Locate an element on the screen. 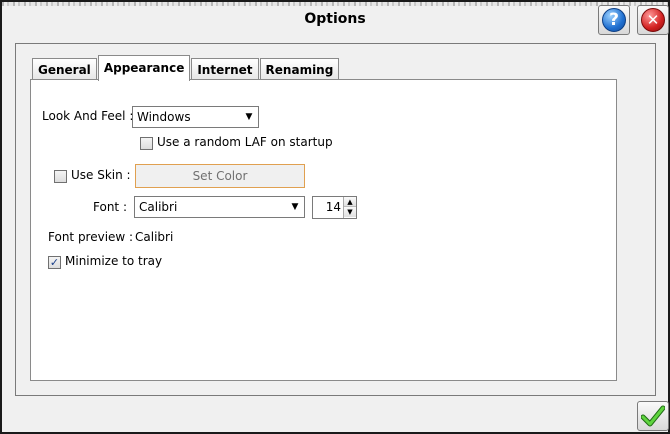  dialog-title: Options is located at coordinates (335, 19).